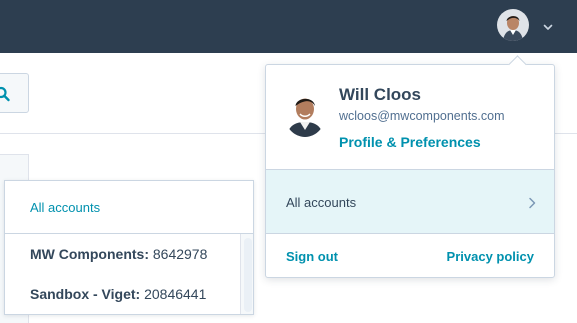 This screenshot has width=577, height=323. Describe the element at coordinates (5, 94) in the screenshot. I see `search-icon` at that location.